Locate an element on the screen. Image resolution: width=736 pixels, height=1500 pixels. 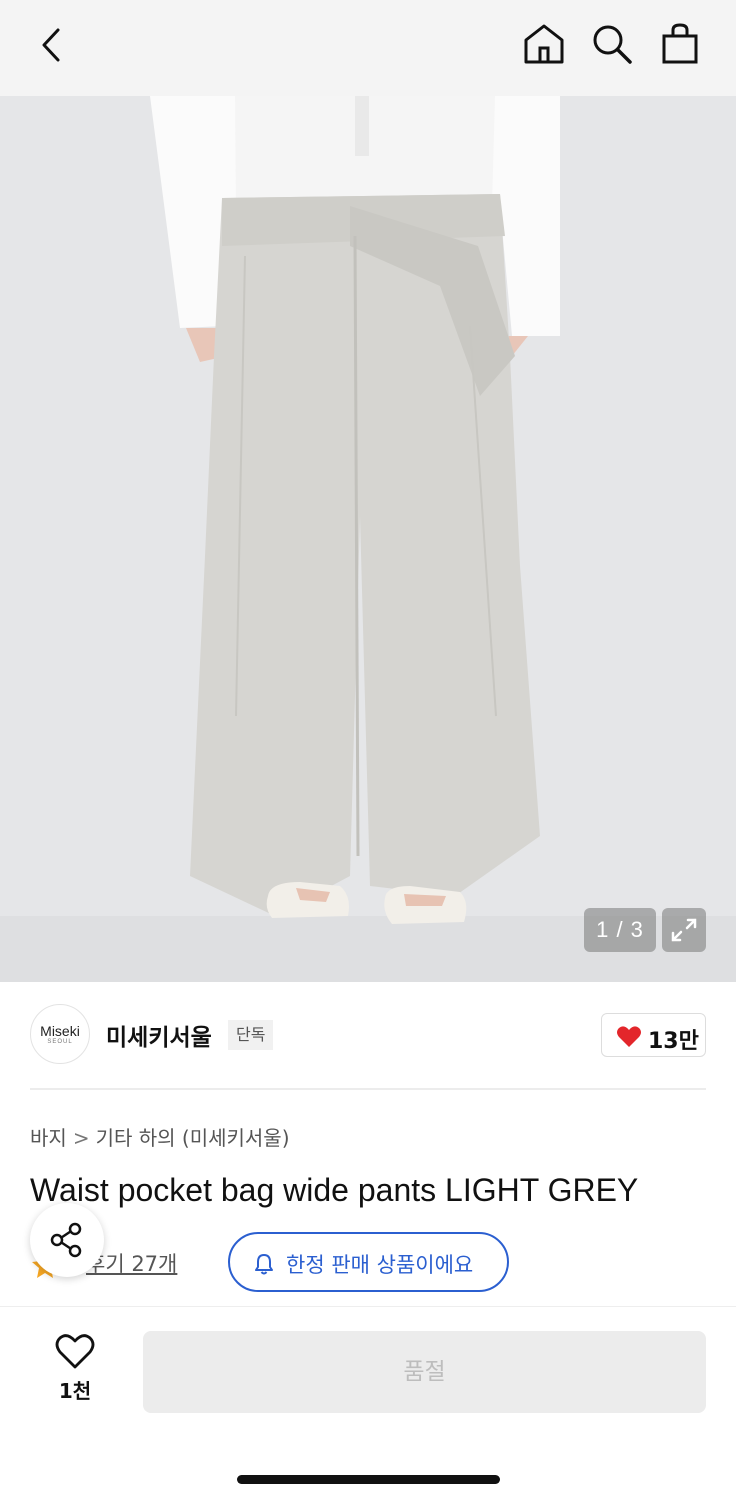
chevron-left-icon is located at coordinates (53, 45).